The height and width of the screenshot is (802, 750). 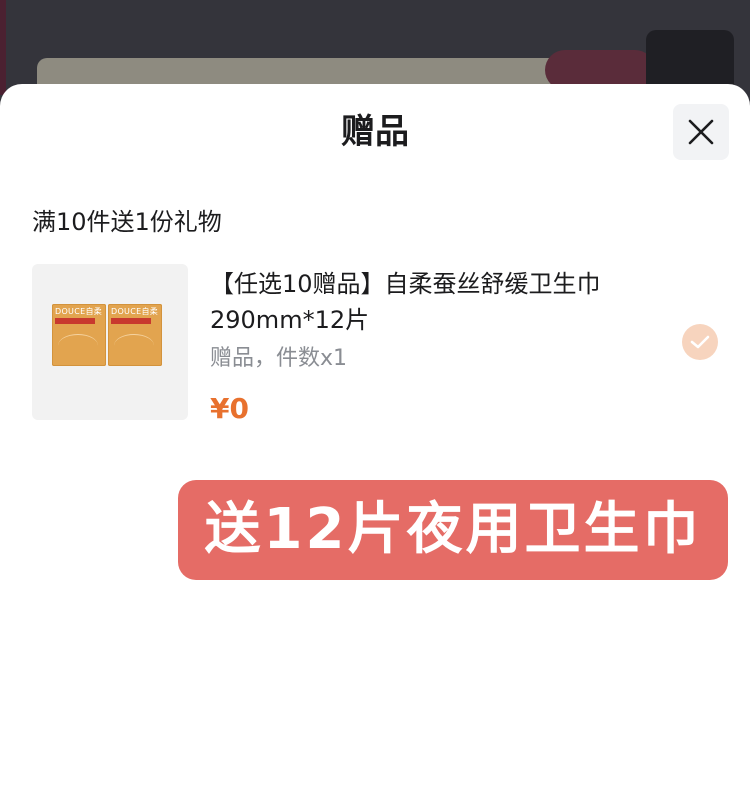 I want to click on promo-text: 送12片夜用卫生巾, so click(x=453, y=529).